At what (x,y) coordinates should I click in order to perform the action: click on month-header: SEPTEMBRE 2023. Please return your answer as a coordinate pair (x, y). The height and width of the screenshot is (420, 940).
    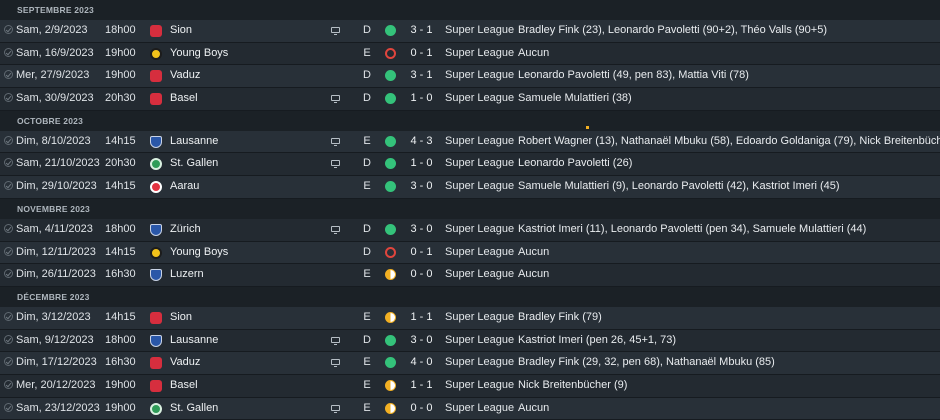
    Looking at the image, I should click on (470, 10).